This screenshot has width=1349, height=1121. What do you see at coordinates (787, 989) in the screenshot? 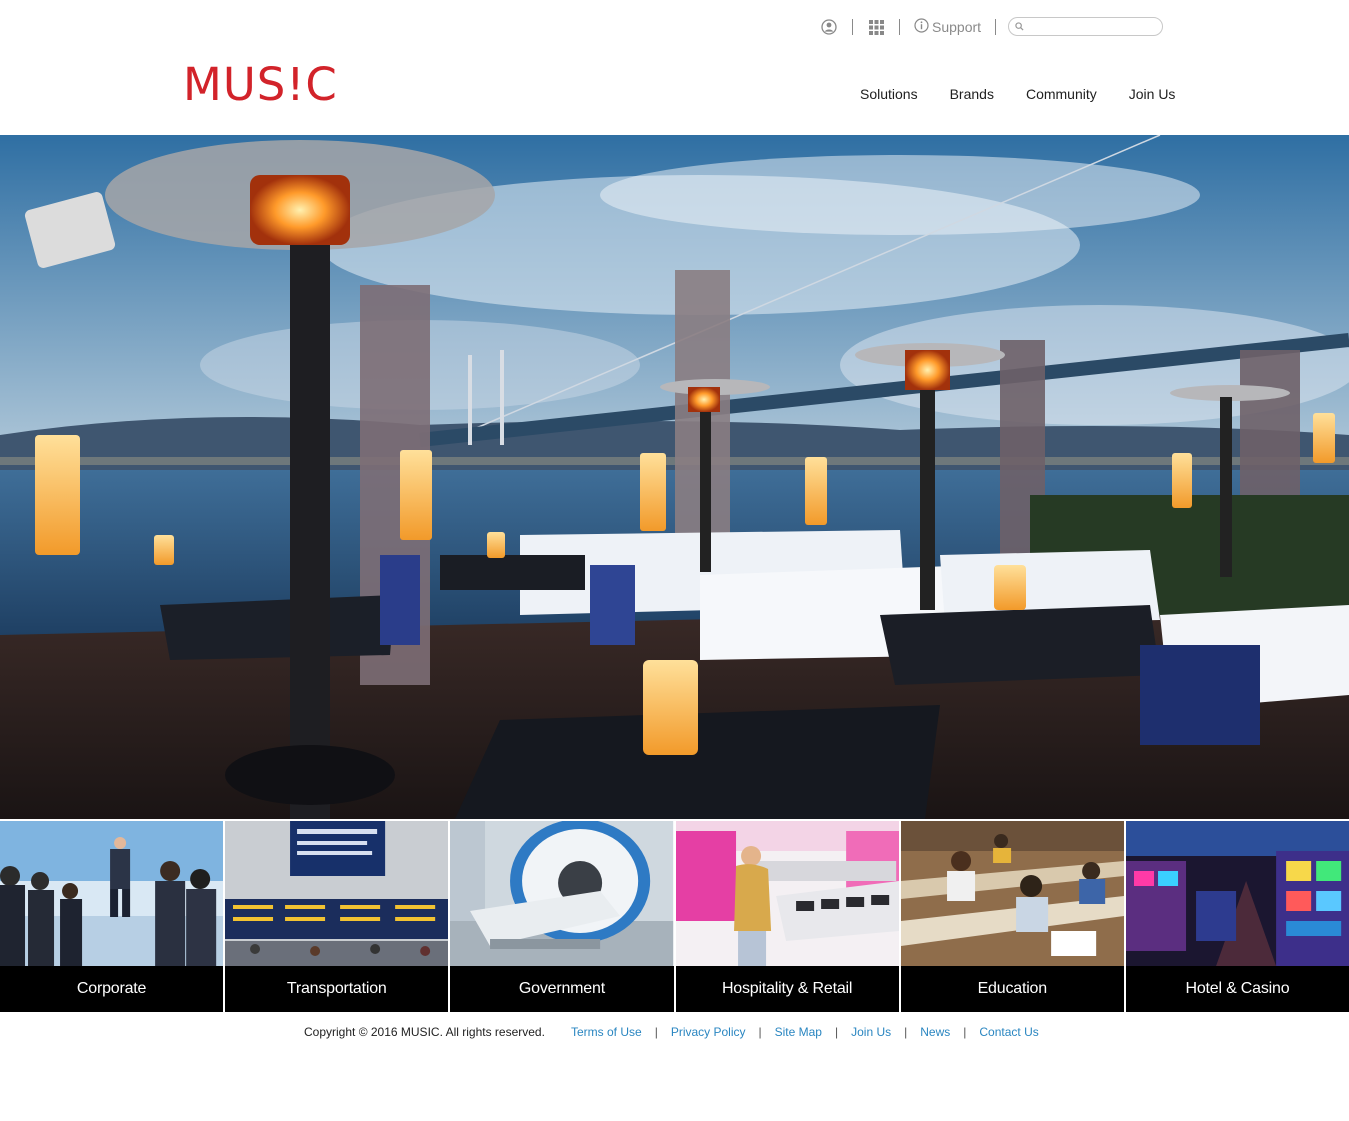
I see `category-label: Hospitality & Retail` at bounding box center [787, 989].